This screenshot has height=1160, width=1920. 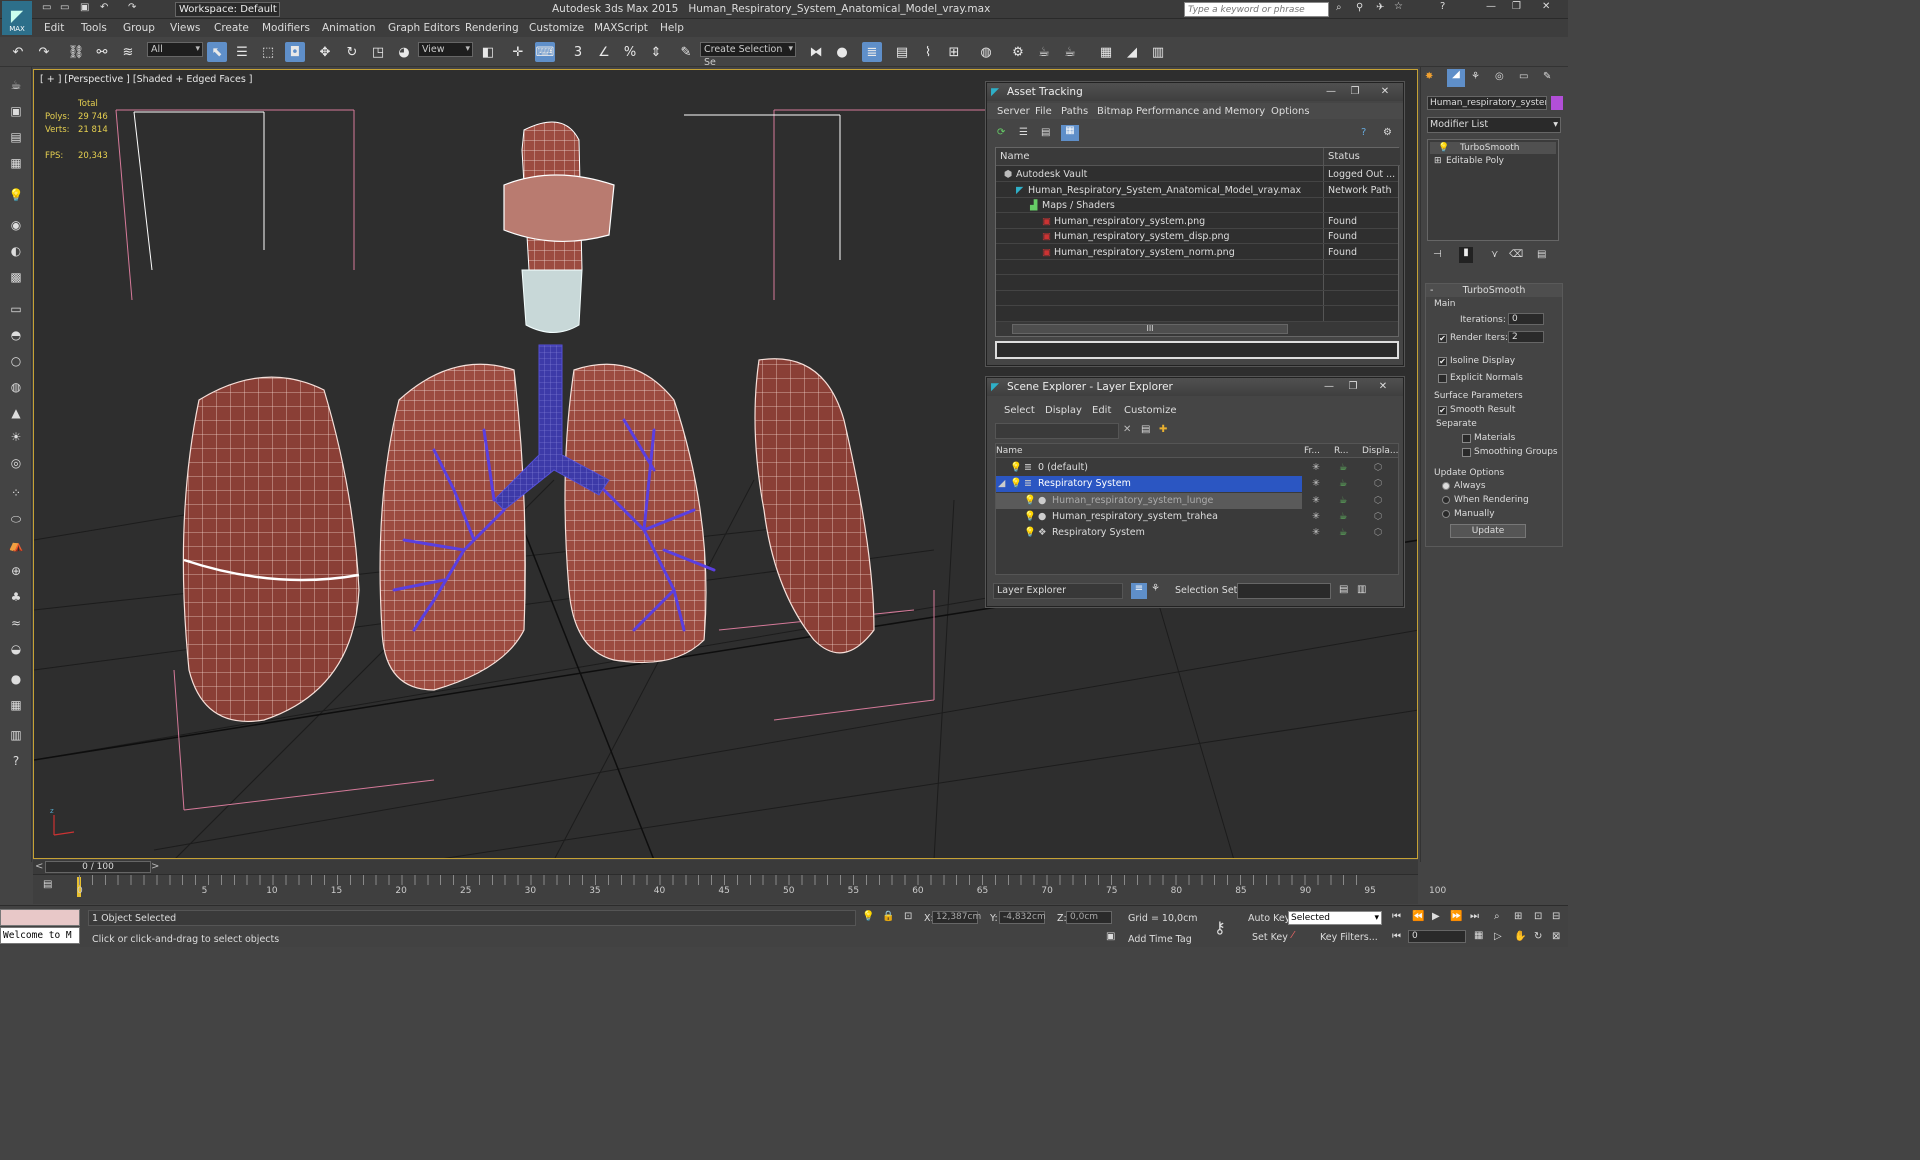 I want to click on undo-icon: ↶, so click(x=18, y=52).